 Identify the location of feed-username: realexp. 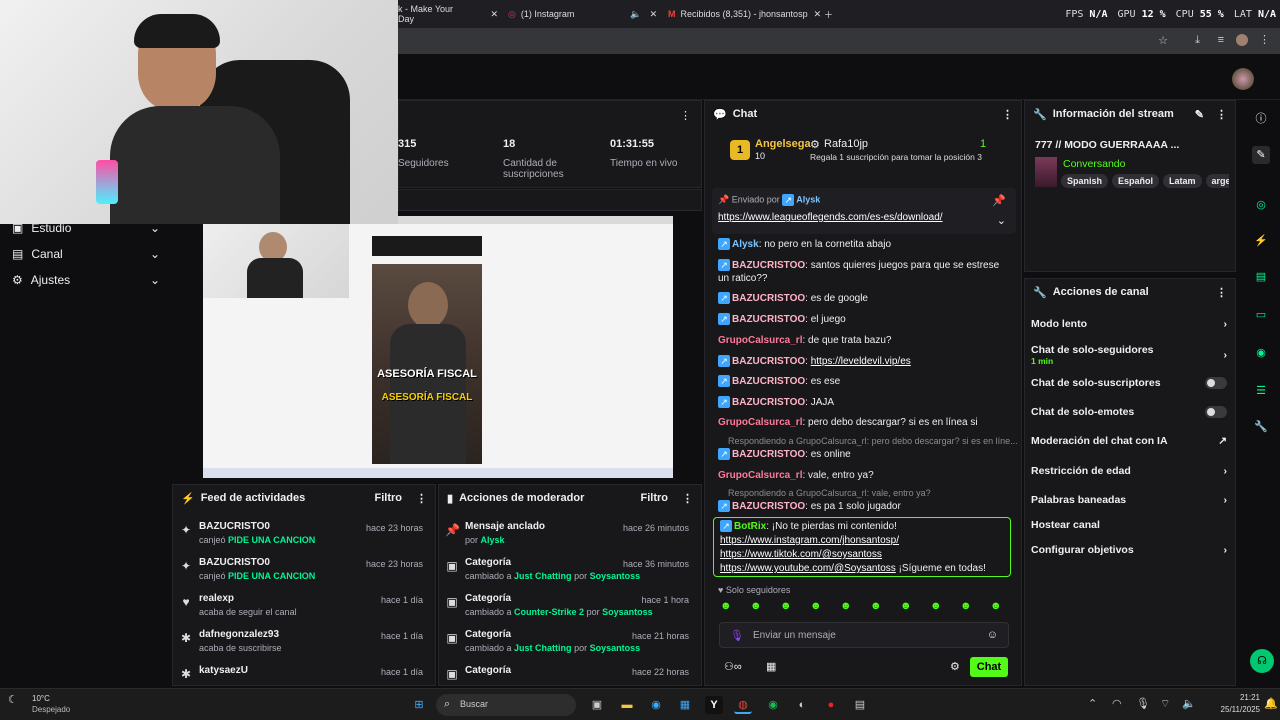
(216, 598).